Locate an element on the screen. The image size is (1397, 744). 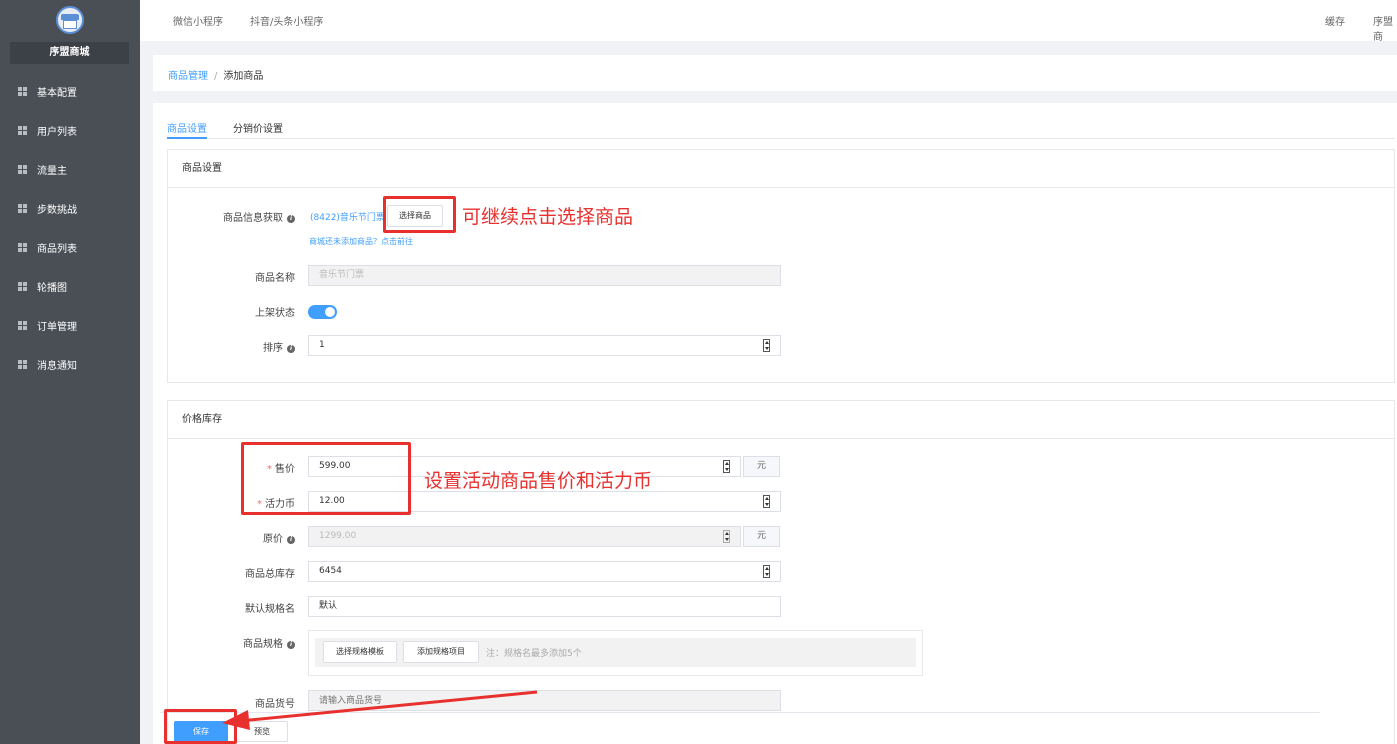
original-price-input: 1299.00 is located at coordinates (524, 536).